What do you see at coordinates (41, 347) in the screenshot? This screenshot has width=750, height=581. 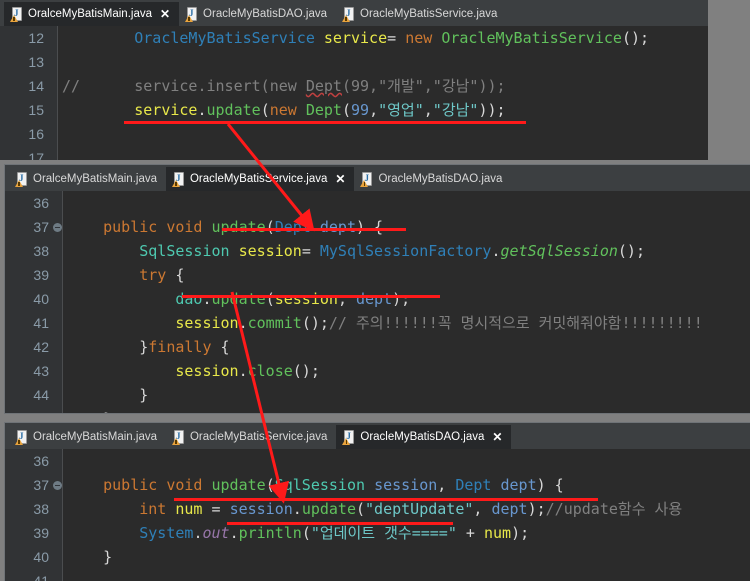 I see `line-number: 42` at bounding box center [41, 347].